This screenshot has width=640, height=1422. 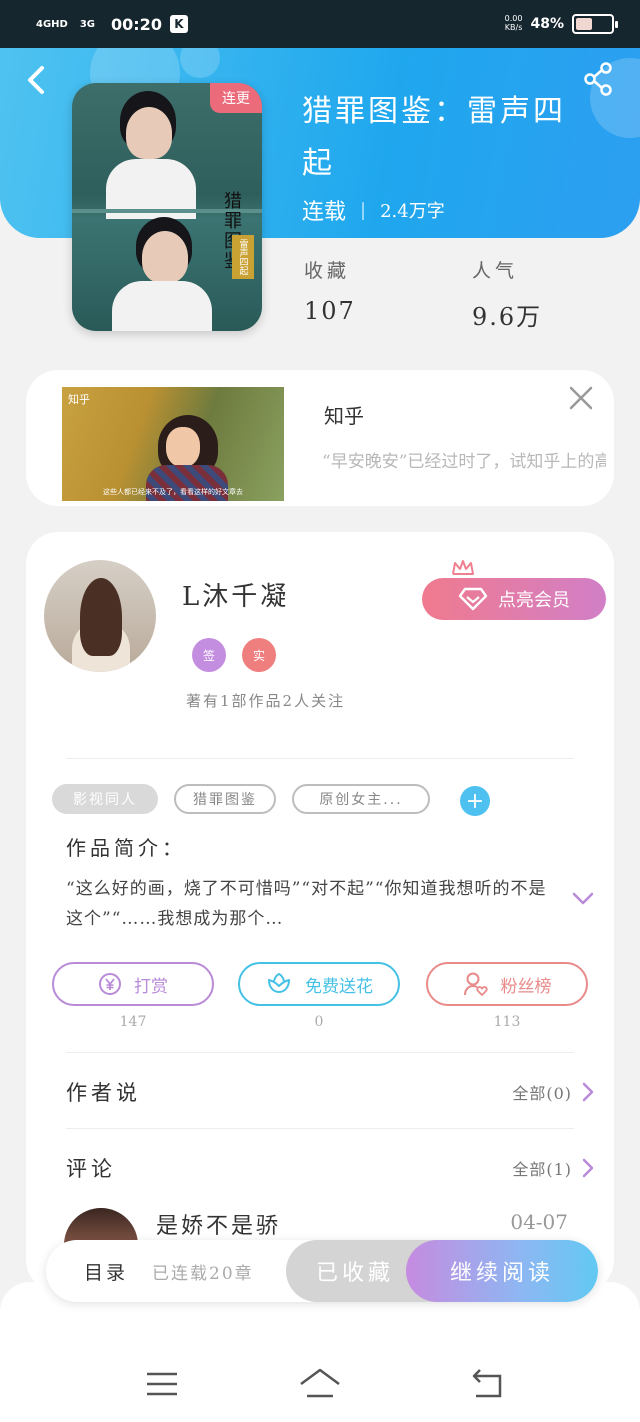 What do you see at coordinates (133, 984) in the screenshot?
I see `tip-button: 打赏` at bounding box center [133, 984].